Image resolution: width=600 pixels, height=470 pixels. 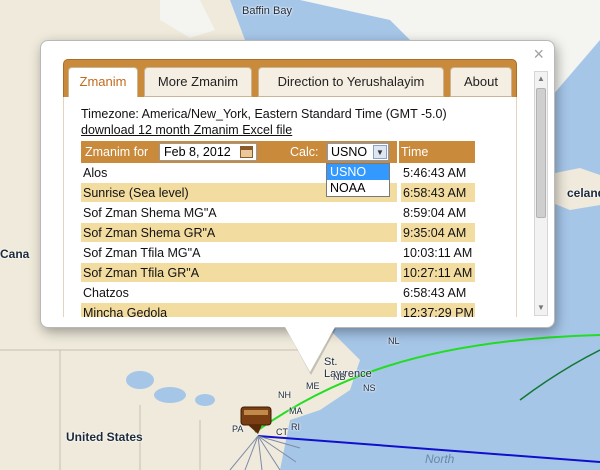 What do you see at coordinates (295, 427) in the screenshot?
I see `map-label-ri: RI` at bounding box center [295, 427].